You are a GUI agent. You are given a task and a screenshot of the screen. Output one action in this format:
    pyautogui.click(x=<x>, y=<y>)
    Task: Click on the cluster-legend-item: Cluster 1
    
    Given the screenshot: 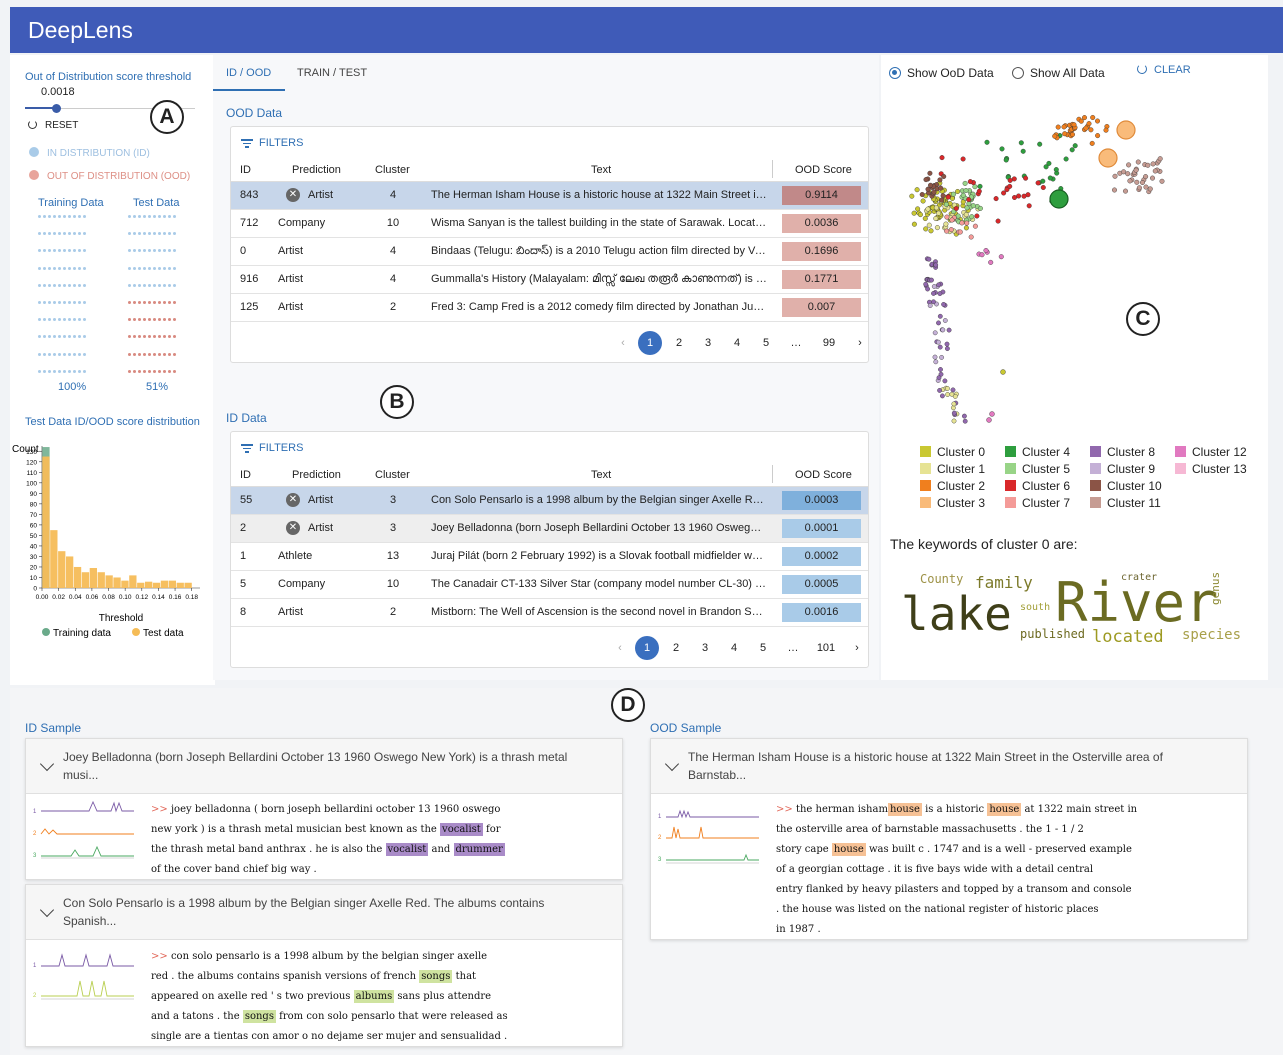 What is the action you would take?
    pyautogui.click(x=952, y=469)
    